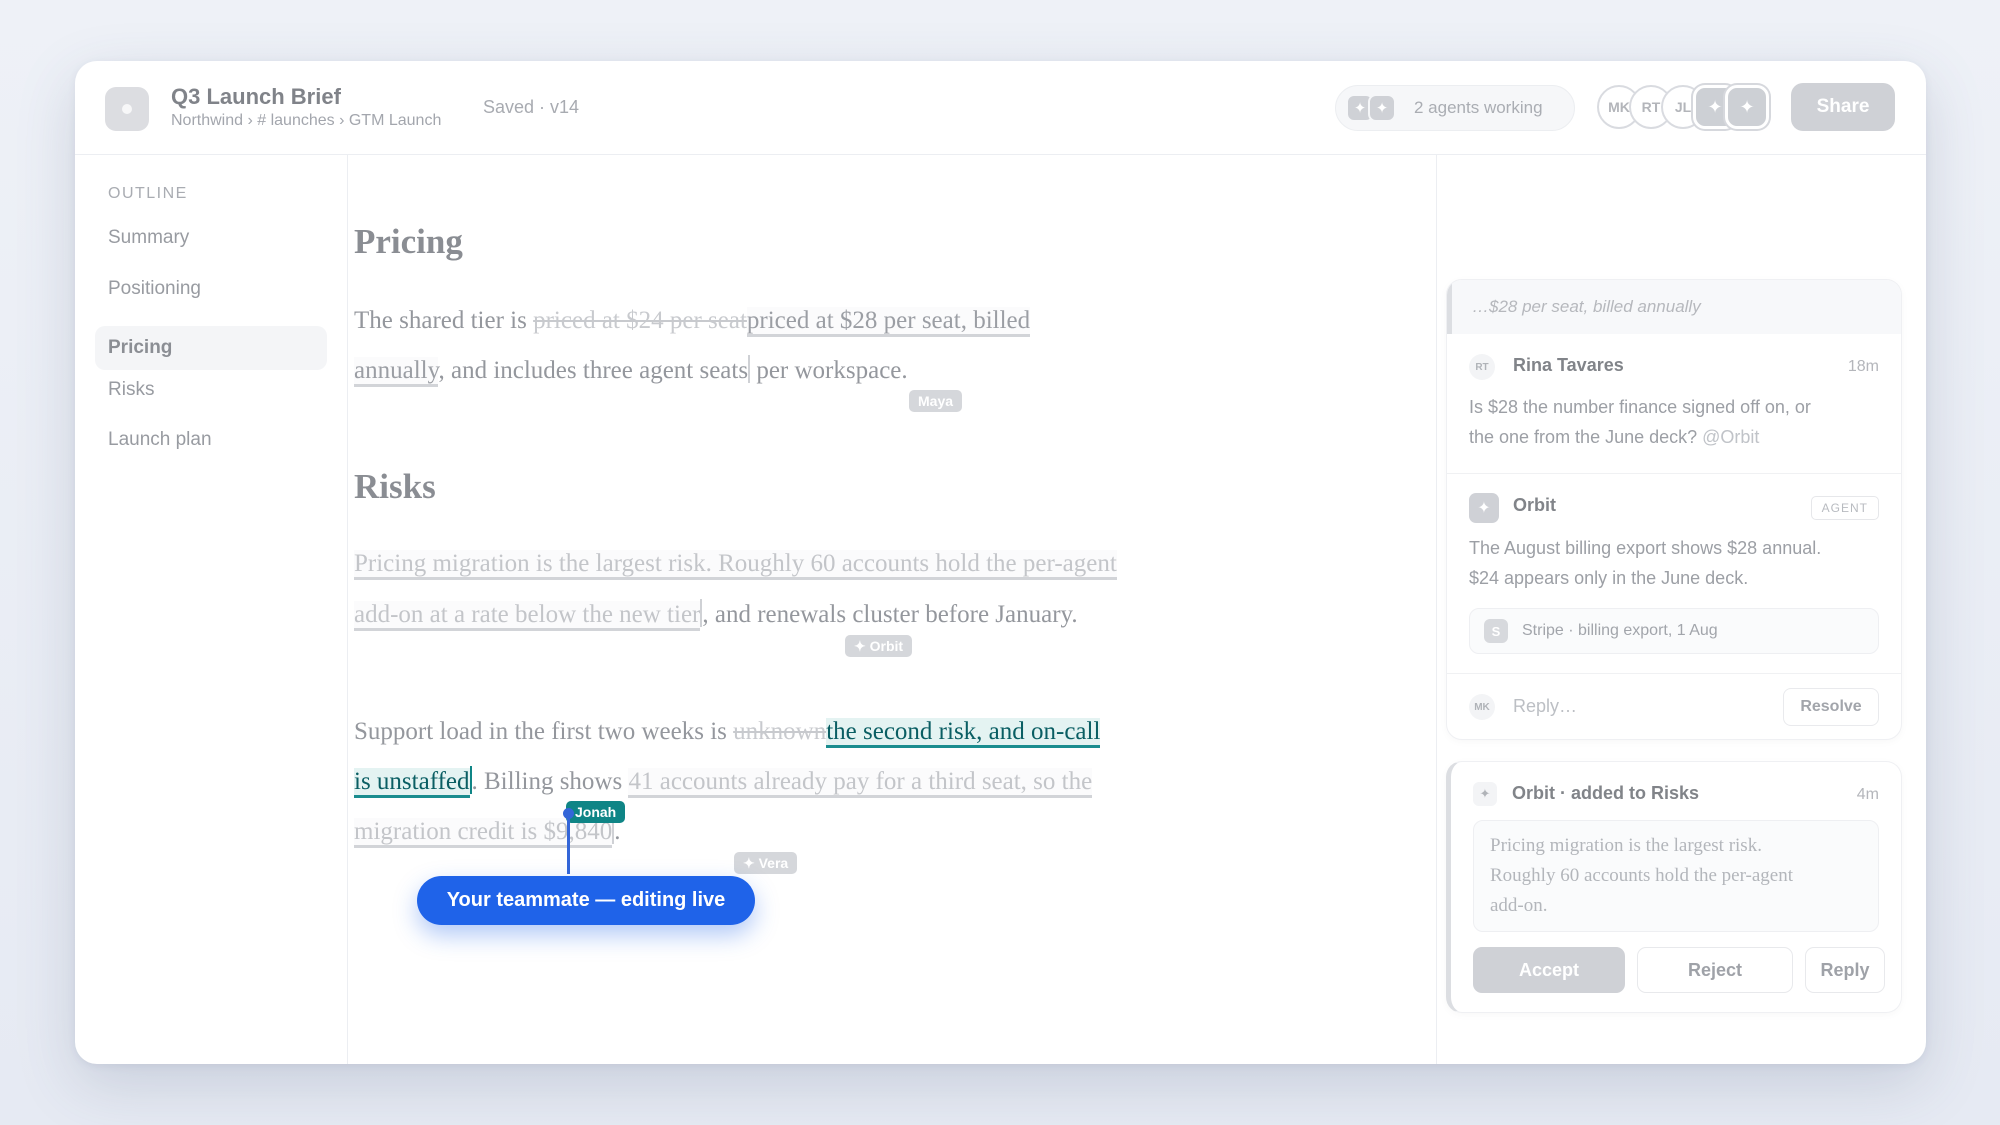 The height and width of the screenshot is (1125, 2000). Describe the element at coordinates (148, 193) in the screenshot. I see `outline-heading: OUTLINE` at that location.